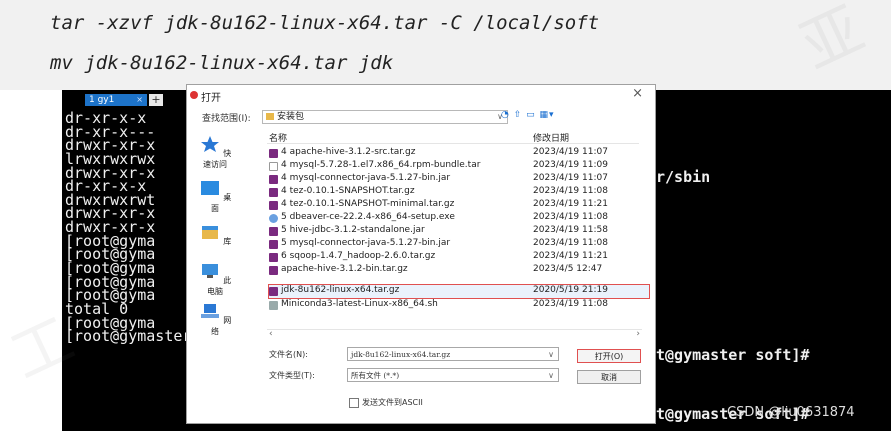 Image resolution: width=891 pixels, height=431 pixels. I want to click on scroll-left-icon: ‹, so click(271, 334).